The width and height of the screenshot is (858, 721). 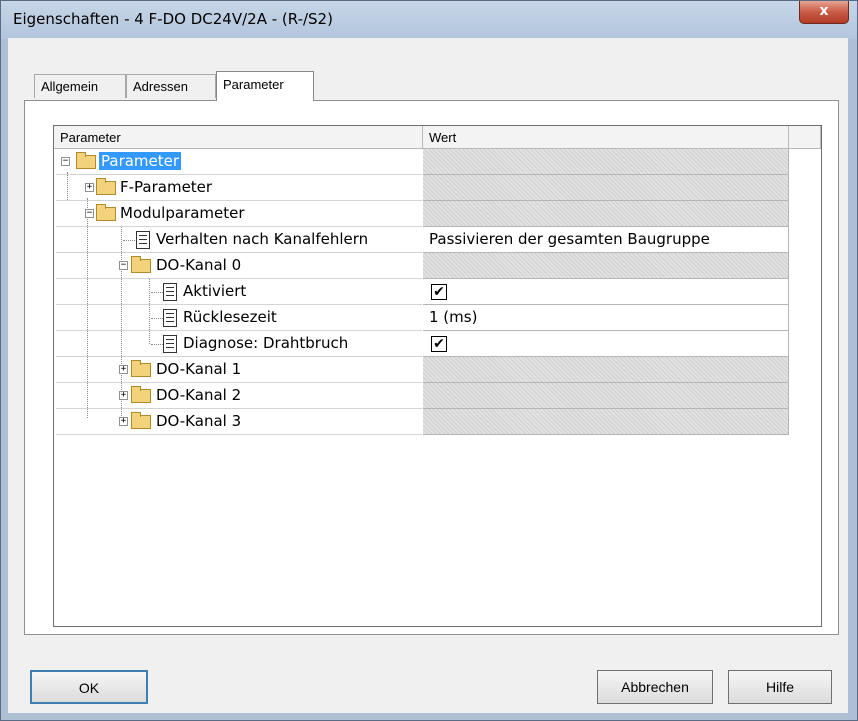 What do you see at coordinates (422, 162) in the screenshot?
I see `tree-row-parameter: − Parameter` at bounding box center [422, 162].